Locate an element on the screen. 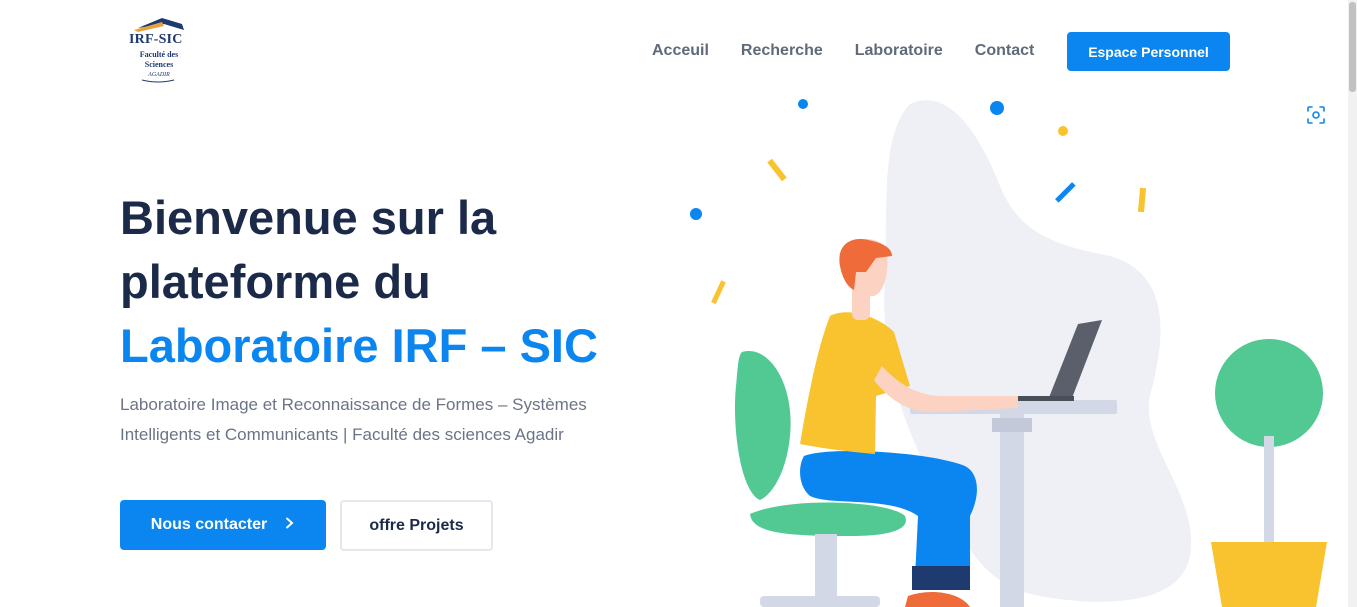 This screenshot has height=607, width=1357. plant-stem is located at coordinates (1269, 492).